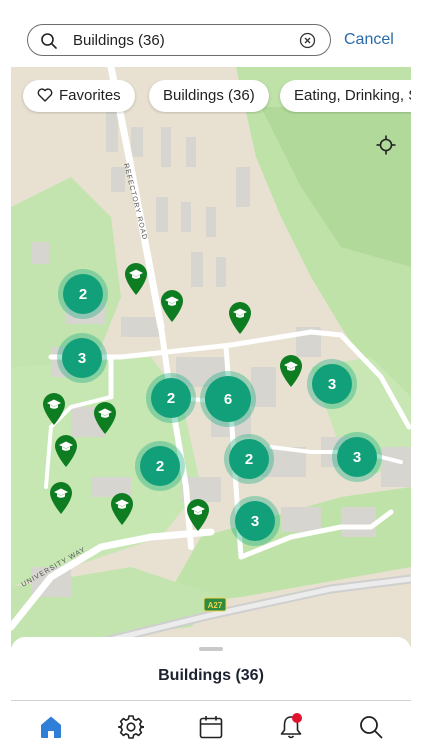  What do you see at coordinates (215, 605) in the screenshot?
I see `road-label: A27` at bounding box center [215, 605].